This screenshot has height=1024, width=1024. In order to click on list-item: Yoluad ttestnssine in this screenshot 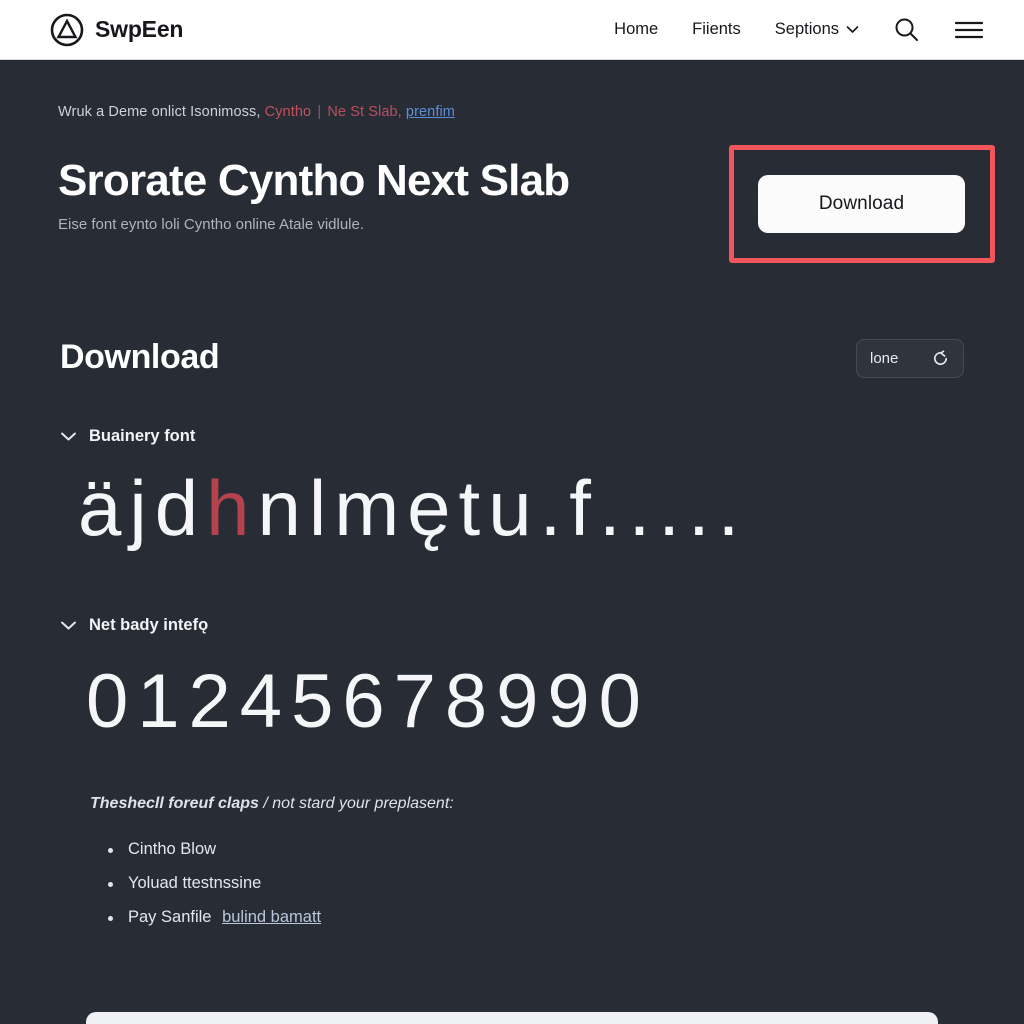, I will do `click(214, 883)`.